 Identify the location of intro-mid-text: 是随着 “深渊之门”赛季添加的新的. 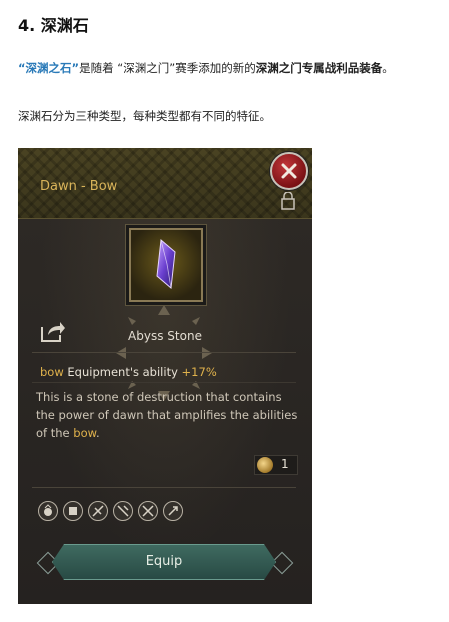
(167, 68).